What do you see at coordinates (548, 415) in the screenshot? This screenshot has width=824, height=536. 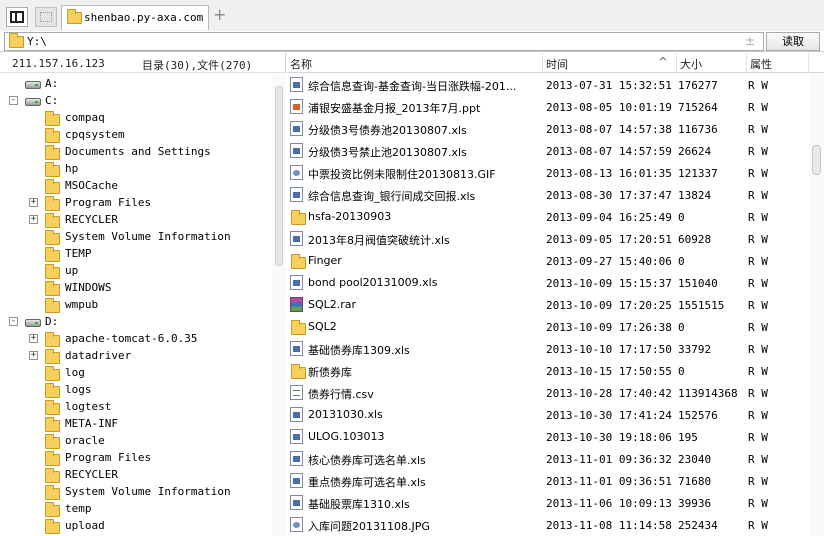 I see `file-row: 20131030.xls 2013-10-30 17:41:24 152576 R W` at bounding box center [548, 415].